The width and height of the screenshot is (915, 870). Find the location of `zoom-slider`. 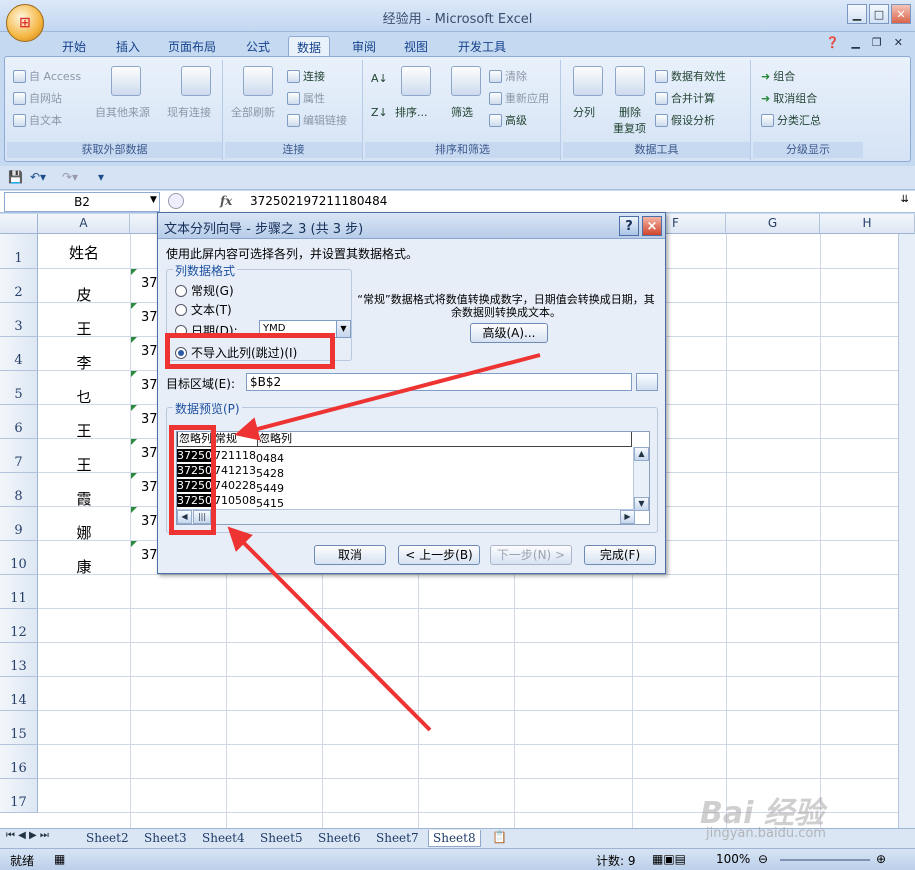

zoom-slider is located at coordinates (825, 860).